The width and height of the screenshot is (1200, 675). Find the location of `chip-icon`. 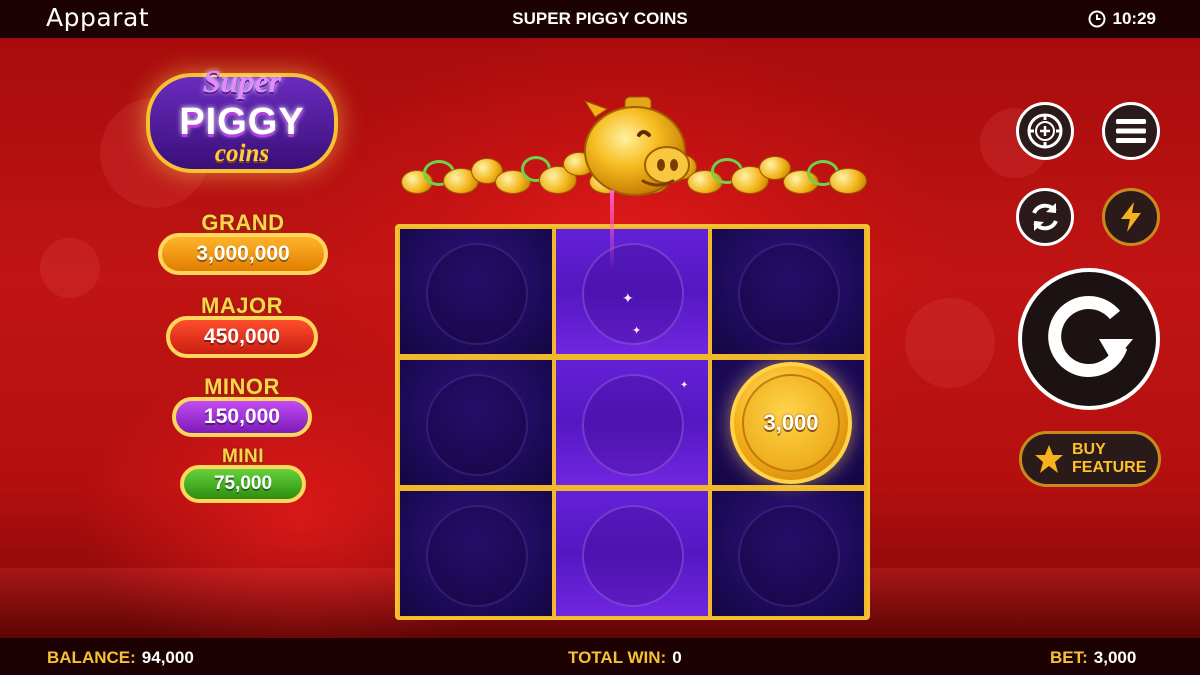

chip-icon is located at coordinates (1045, 131).